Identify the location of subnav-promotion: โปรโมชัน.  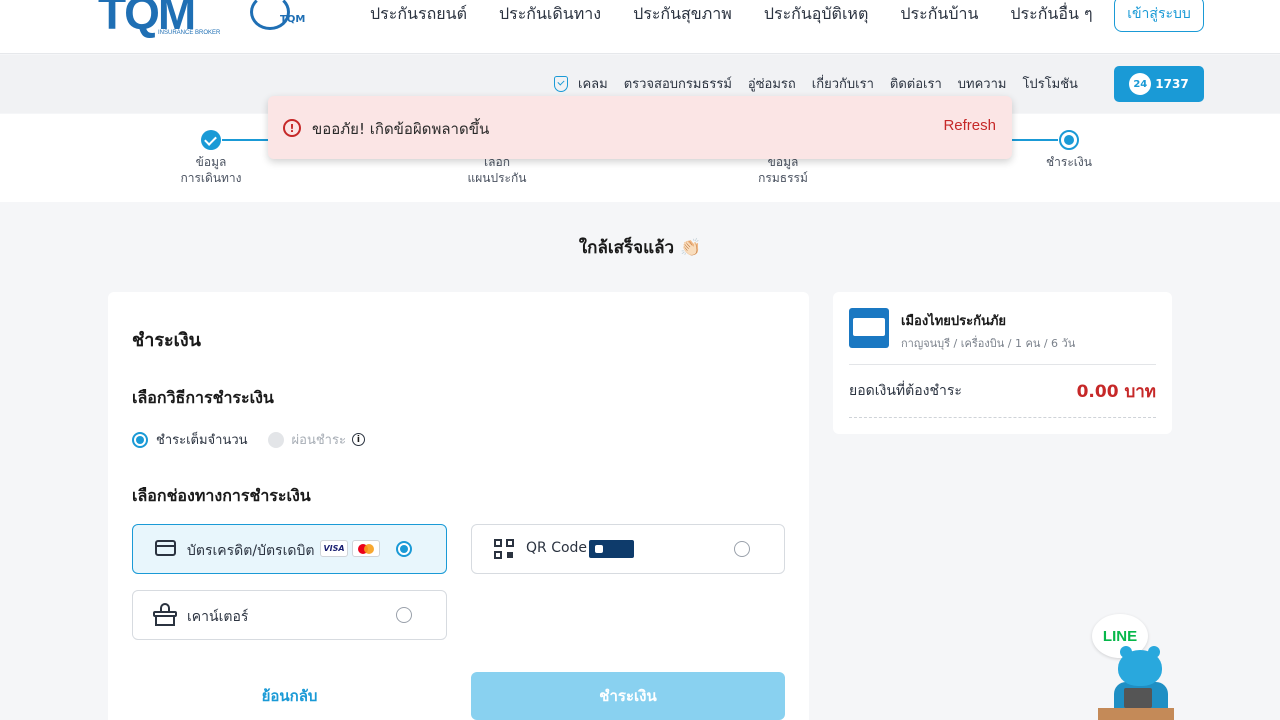
(1049, 83).